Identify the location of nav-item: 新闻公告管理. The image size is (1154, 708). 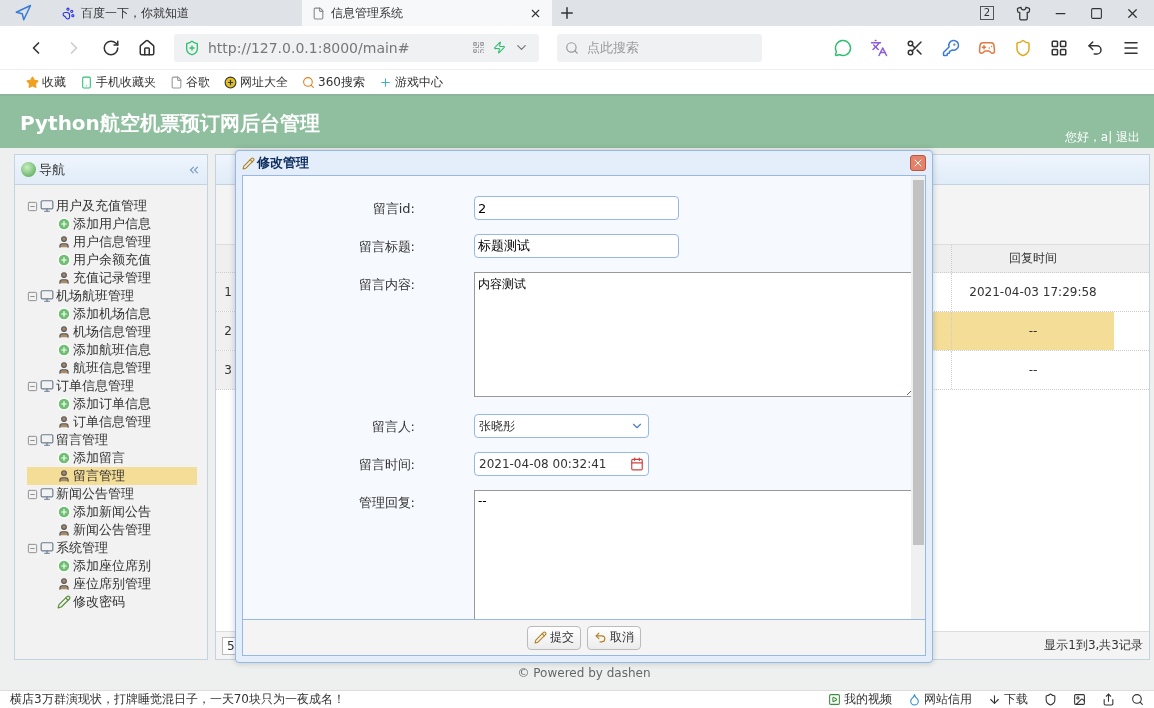
(112, 530).